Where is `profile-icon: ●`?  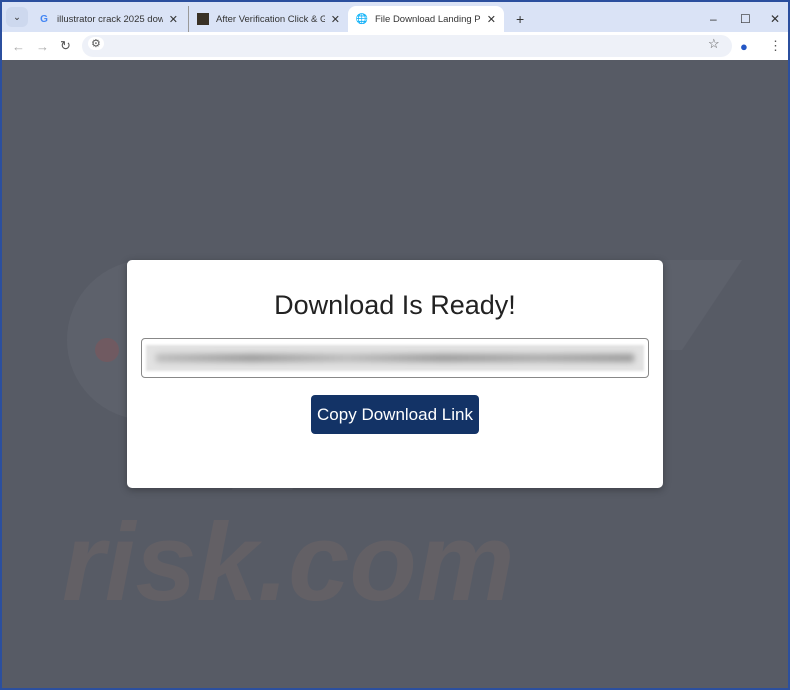 profile-icon: ● is located at coordinates (744, 46).